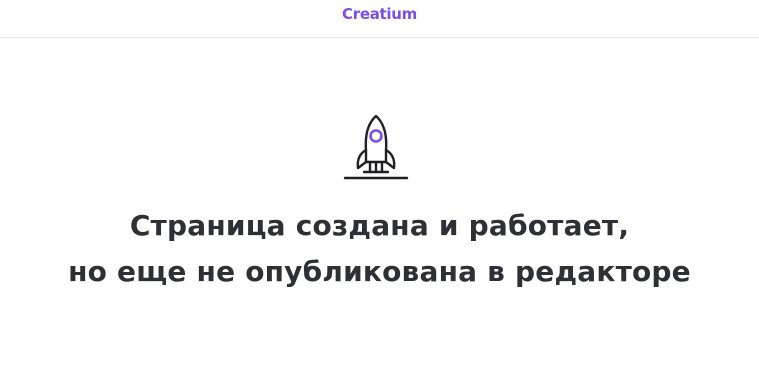  What do you see at coordinates (379, 14) in the screenshot?
I see `brand-logo: Creatium` at bounding box center [379, 14].